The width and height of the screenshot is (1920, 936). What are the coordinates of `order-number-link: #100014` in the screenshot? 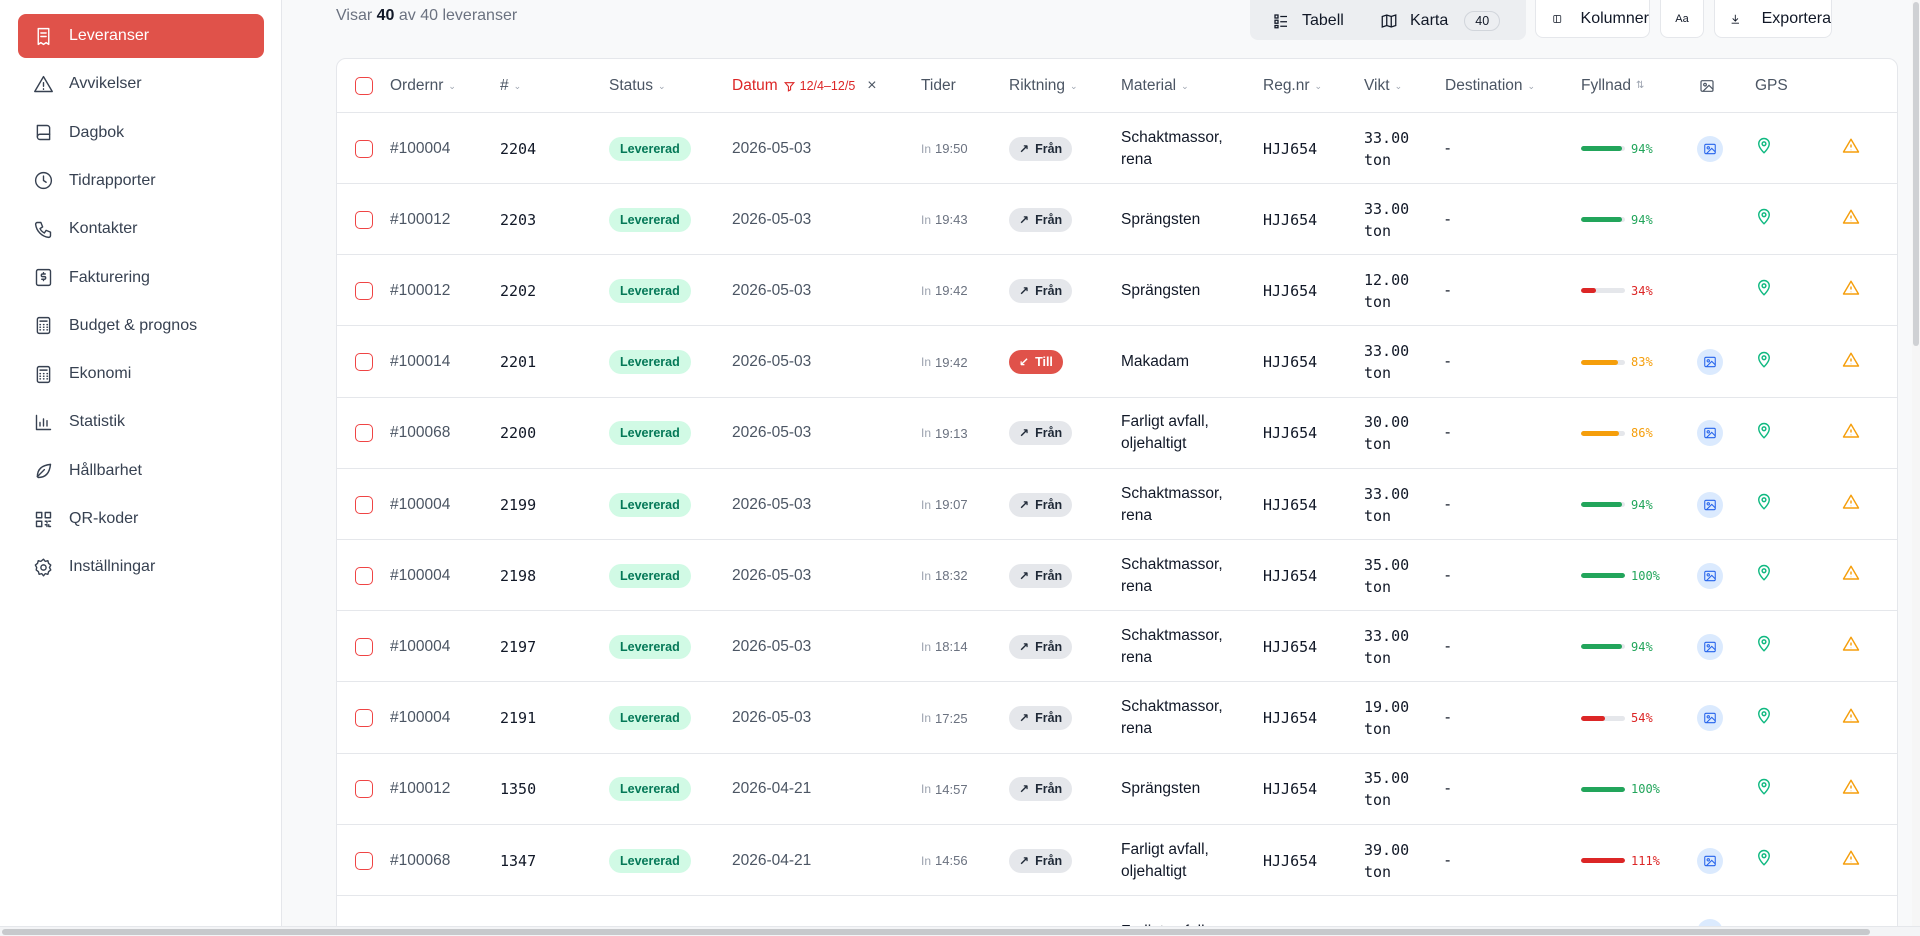 It's located at (420, 362).